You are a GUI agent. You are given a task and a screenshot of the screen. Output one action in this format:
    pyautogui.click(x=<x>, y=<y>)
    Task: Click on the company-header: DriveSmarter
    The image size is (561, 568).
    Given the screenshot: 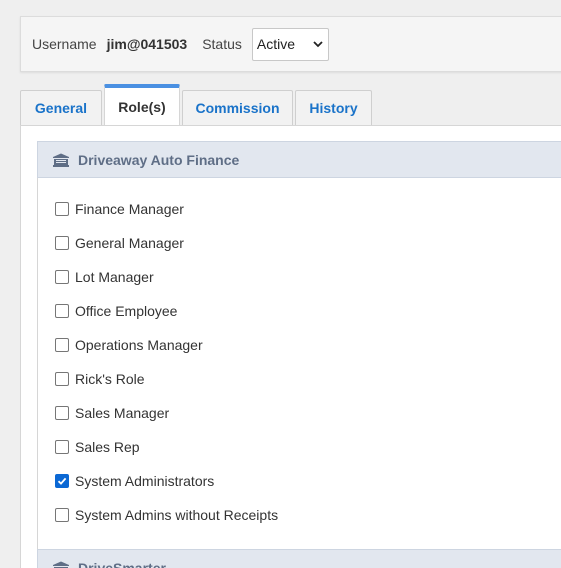 What is the action you would take?
    pyautogui.click(x=299, y=558)
    